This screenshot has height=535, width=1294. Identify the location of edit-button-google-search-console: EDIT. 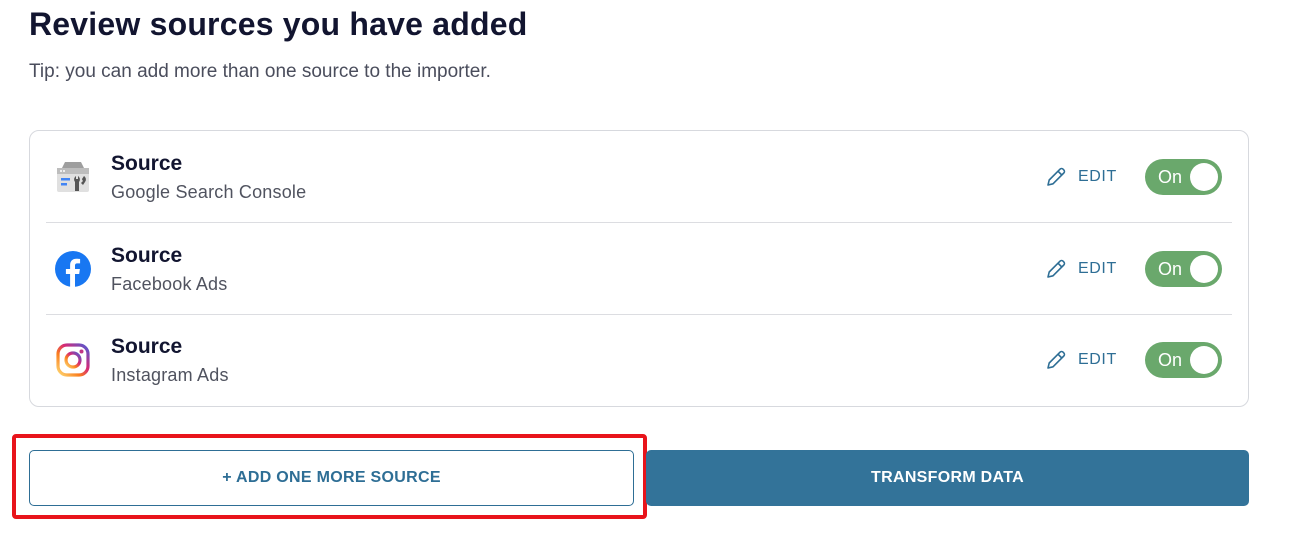
(1080, 177).